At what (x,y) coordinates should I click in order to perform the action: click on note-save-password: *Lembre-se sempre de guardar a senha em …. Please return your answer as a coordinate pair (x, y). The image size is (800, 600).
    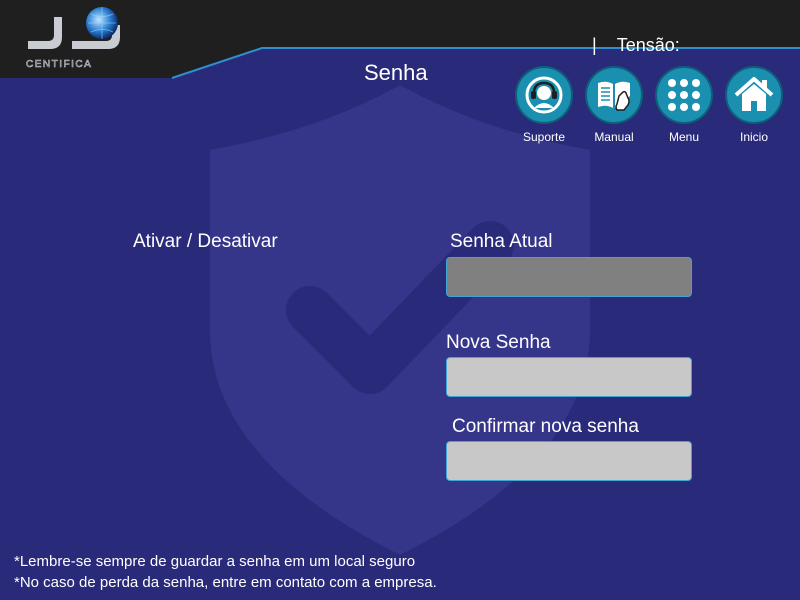
    Looking at the image, I should click on (215, 561).